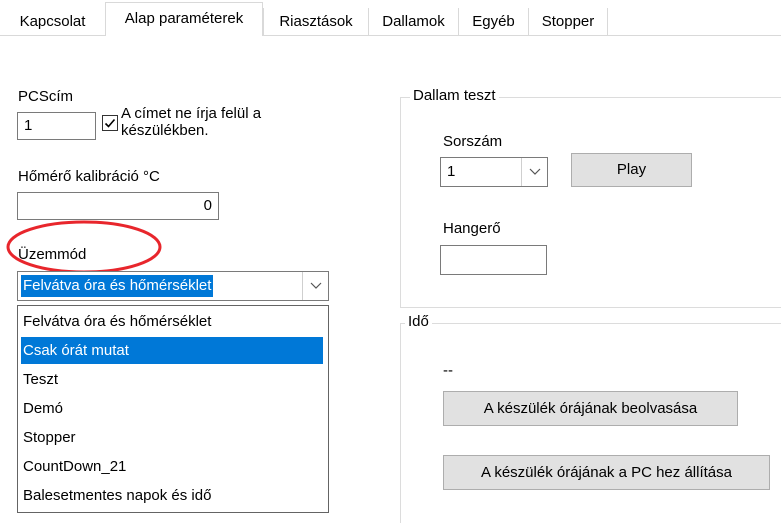 The image size is (781, 523). What do you see at coordinates (172, 321) in the screenshot?
I see `mode-option: Felvátva óra és hőmérséklet` at bounding box center [172, 321].